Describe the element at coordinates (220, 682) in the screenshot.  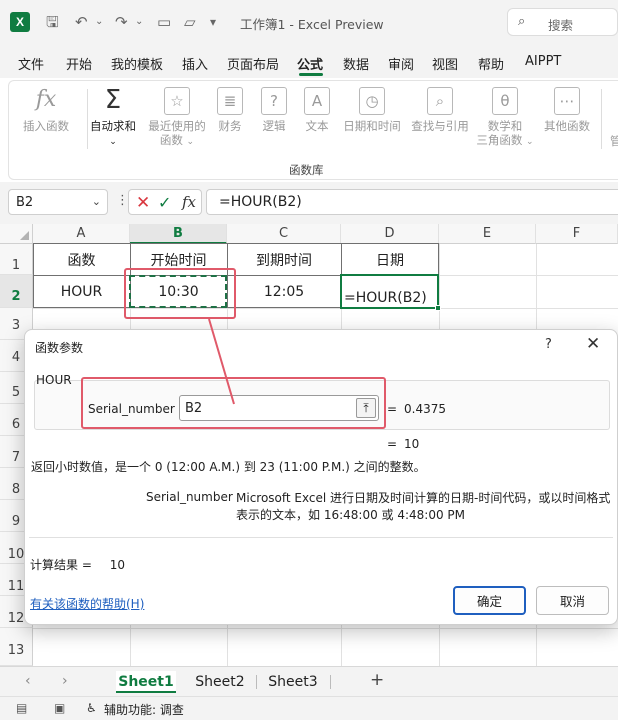
I see `sheet-tab-2: Sheet2` at that location.